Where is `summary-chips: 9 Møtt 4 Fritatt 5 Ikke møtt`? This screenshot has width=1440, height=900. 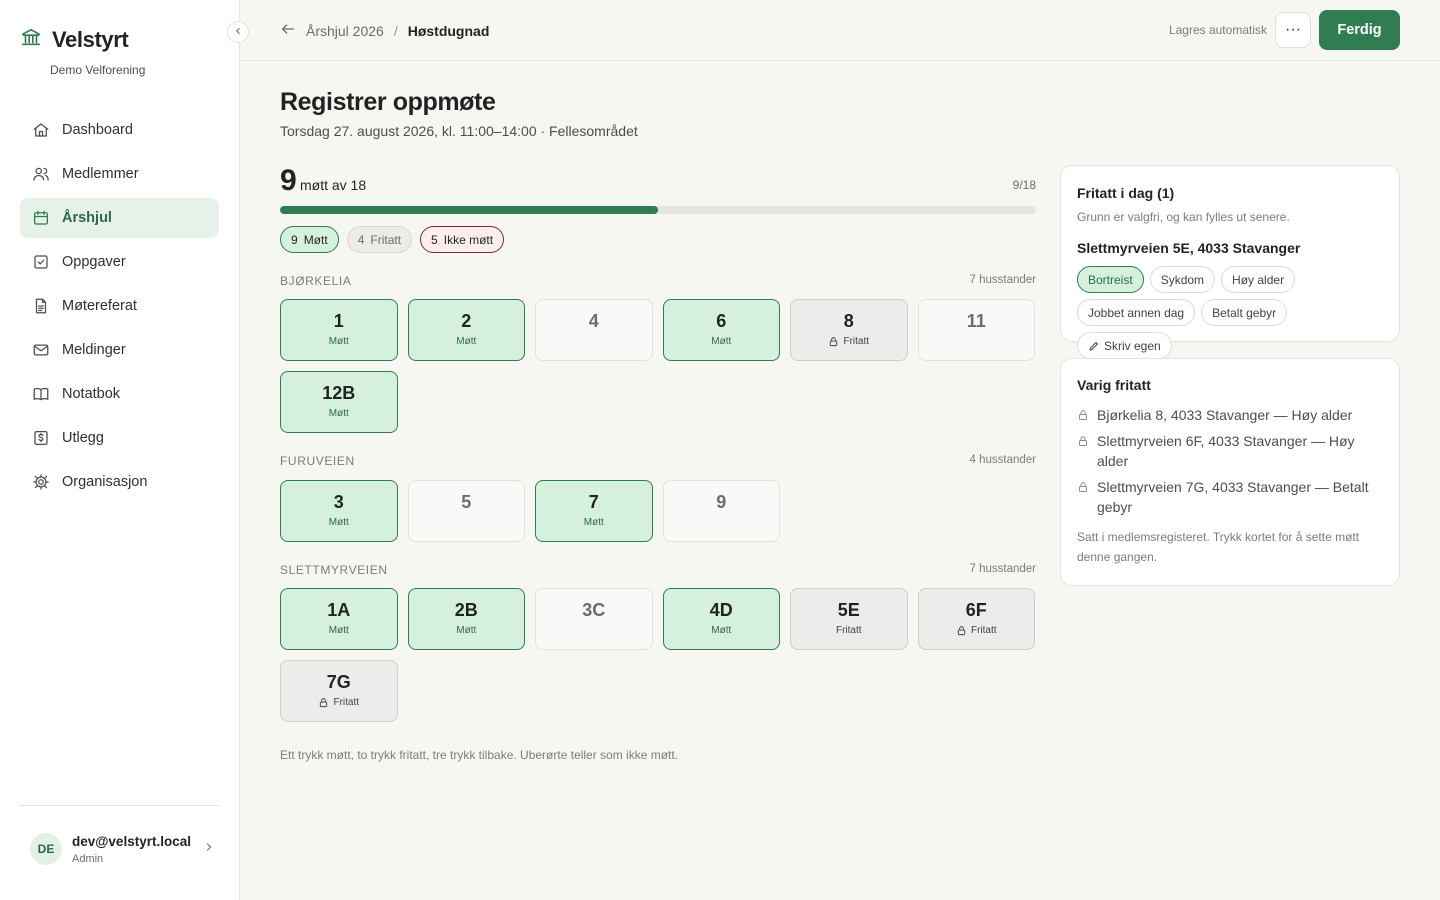 summary-chips: 9 Møtt 4 Fritatt 5 Ikke møtt is located at coordinates (392, 239).